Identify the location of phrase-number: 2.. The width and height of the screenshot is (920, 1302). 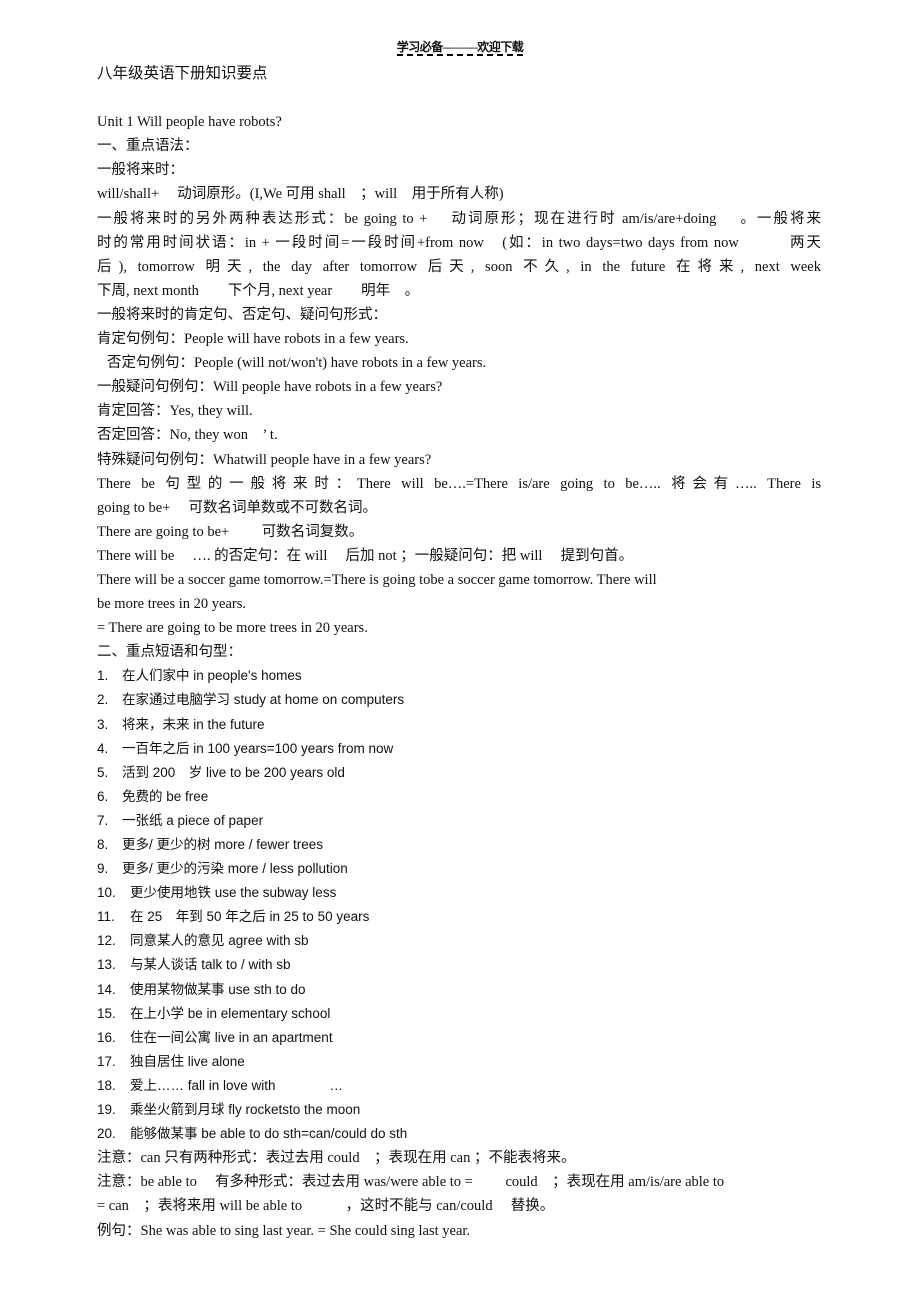
(103, 700).